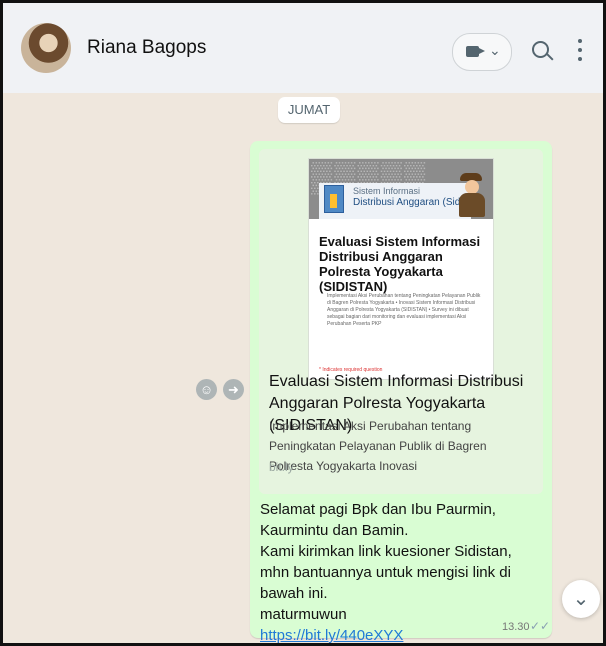 The image size is (606, 646). Describe the element at coordinates (387, 191) in the screenshot. I see `banner-title: Sistem Informasi` at that location.